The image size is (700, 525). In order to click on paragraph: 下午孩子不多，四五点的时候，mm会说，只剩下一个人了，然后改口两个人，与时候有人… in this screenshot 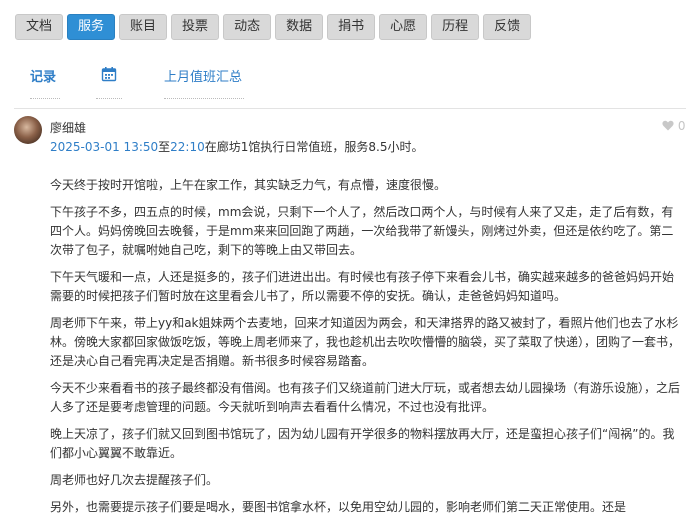, I will do `click(362, 231)`.